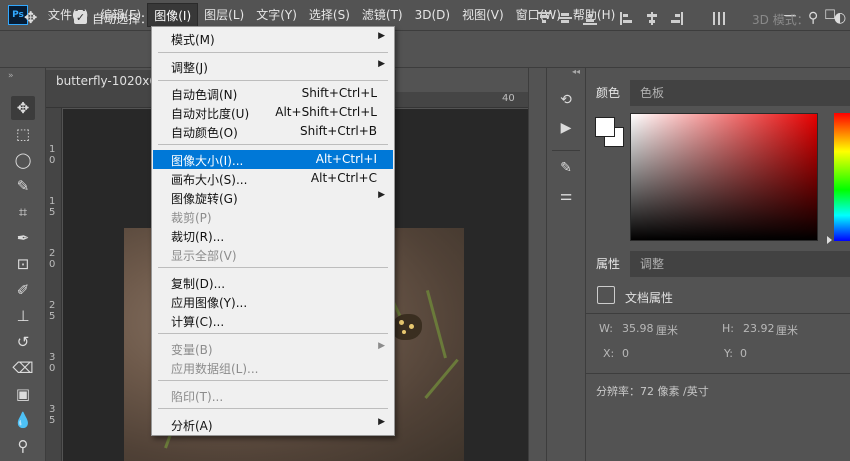  I want to click on menu-item-auto-tone: 自动色调(N) Shift+Ctrl+L, so click(273, 93).